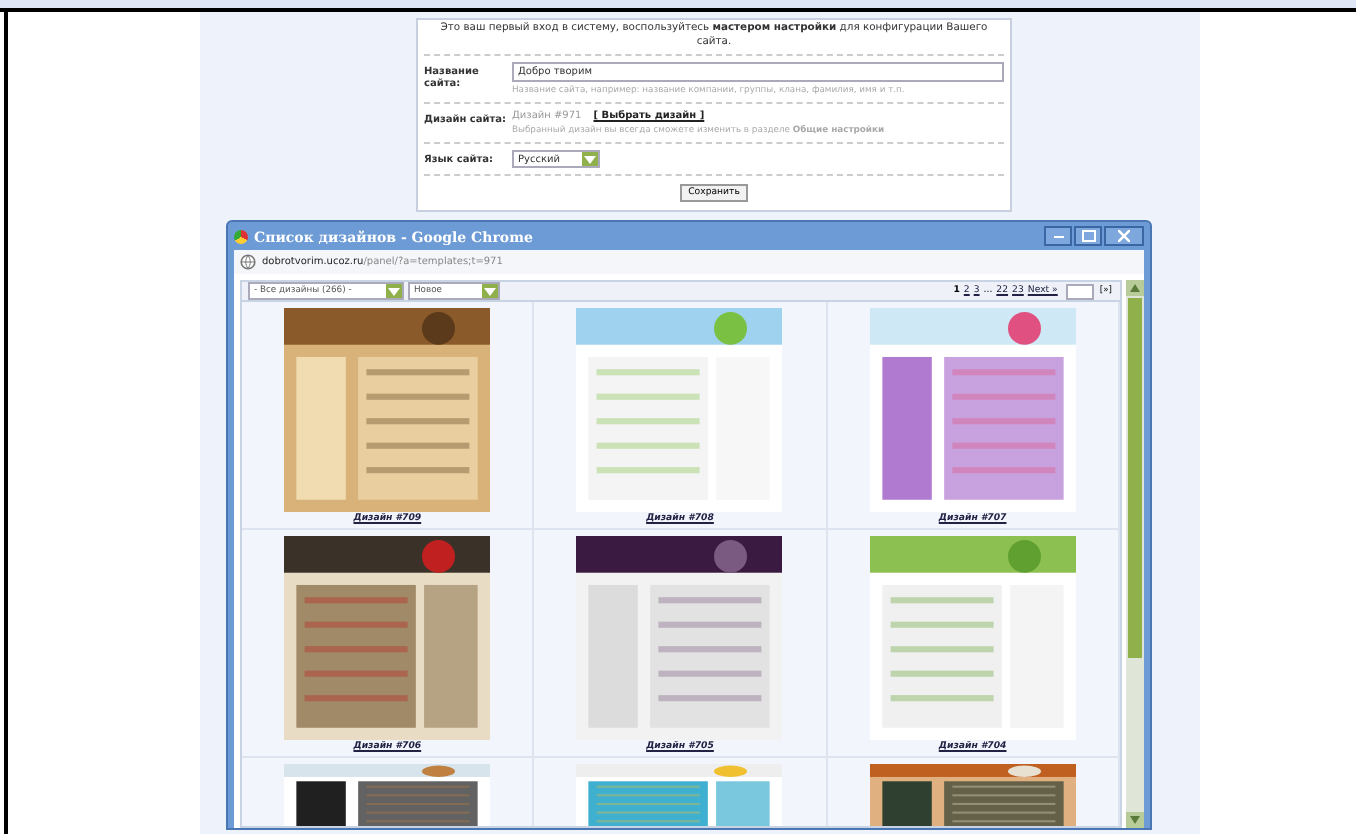 This screenshot has width=1356, height=834. Describe the element at coordinates (1135, 820) in the screenshot. I see `down-arrow-icon` at that location.